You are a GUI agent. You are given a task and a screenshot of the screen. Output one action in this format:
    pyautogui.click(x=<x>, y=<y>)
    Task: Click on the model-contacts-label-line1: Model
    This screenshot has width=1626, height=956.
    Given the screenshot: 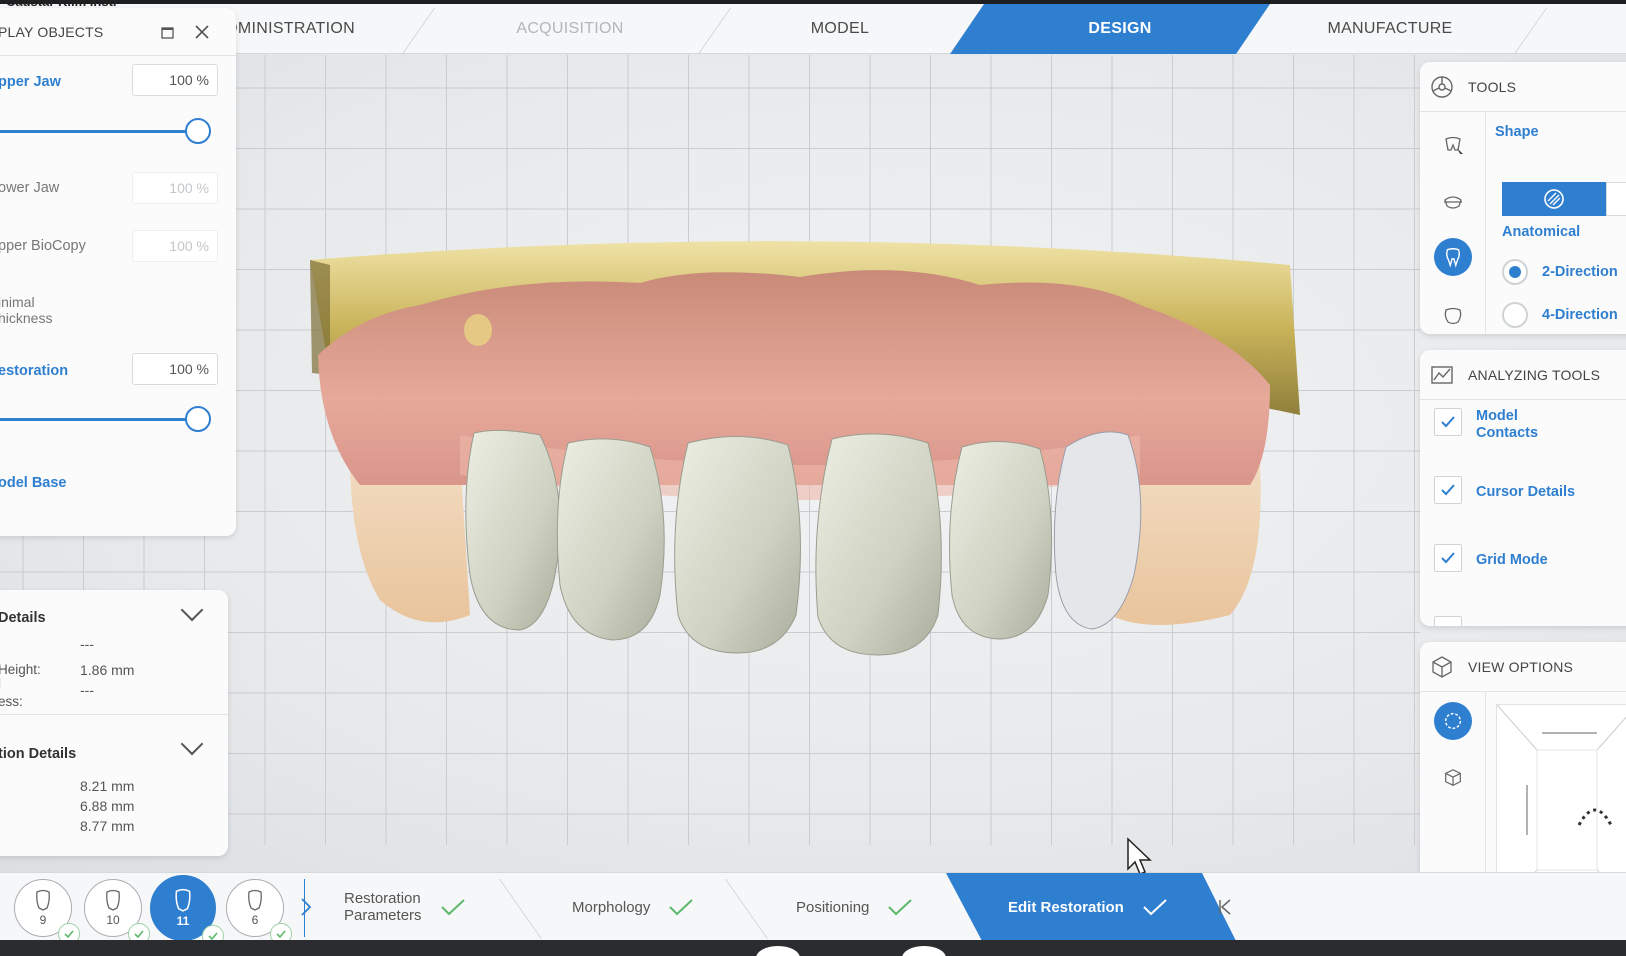 What is the action you would take?
    pyautogui.click(x=1497, y=416)
    